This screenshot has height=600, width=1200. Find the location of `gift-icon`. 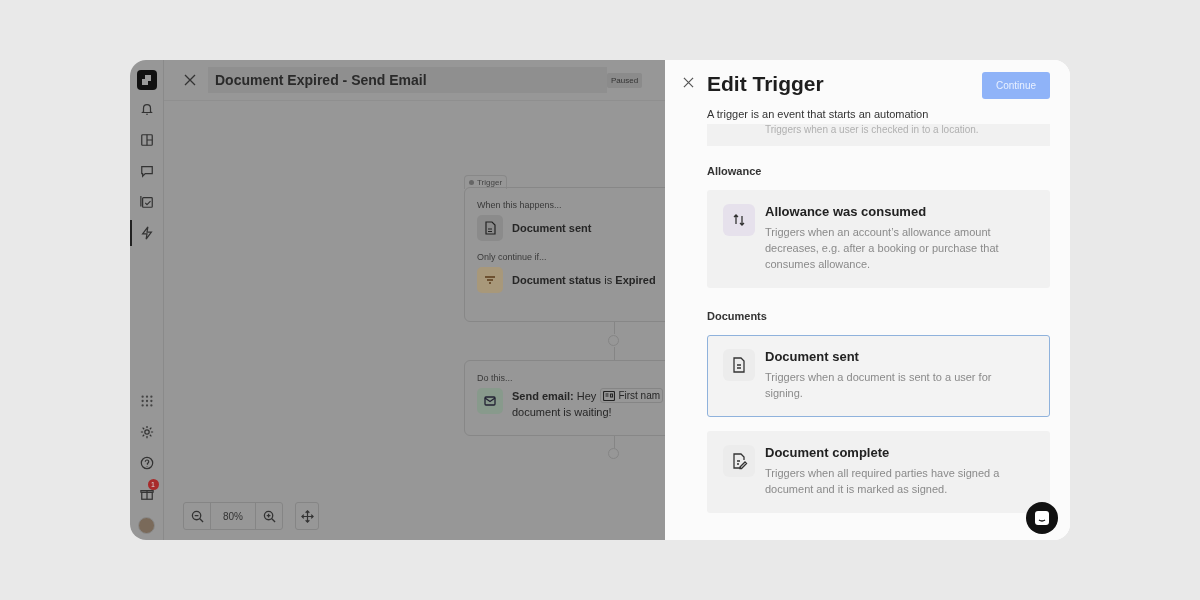

gift-icon is located at coordinates (146, 494).